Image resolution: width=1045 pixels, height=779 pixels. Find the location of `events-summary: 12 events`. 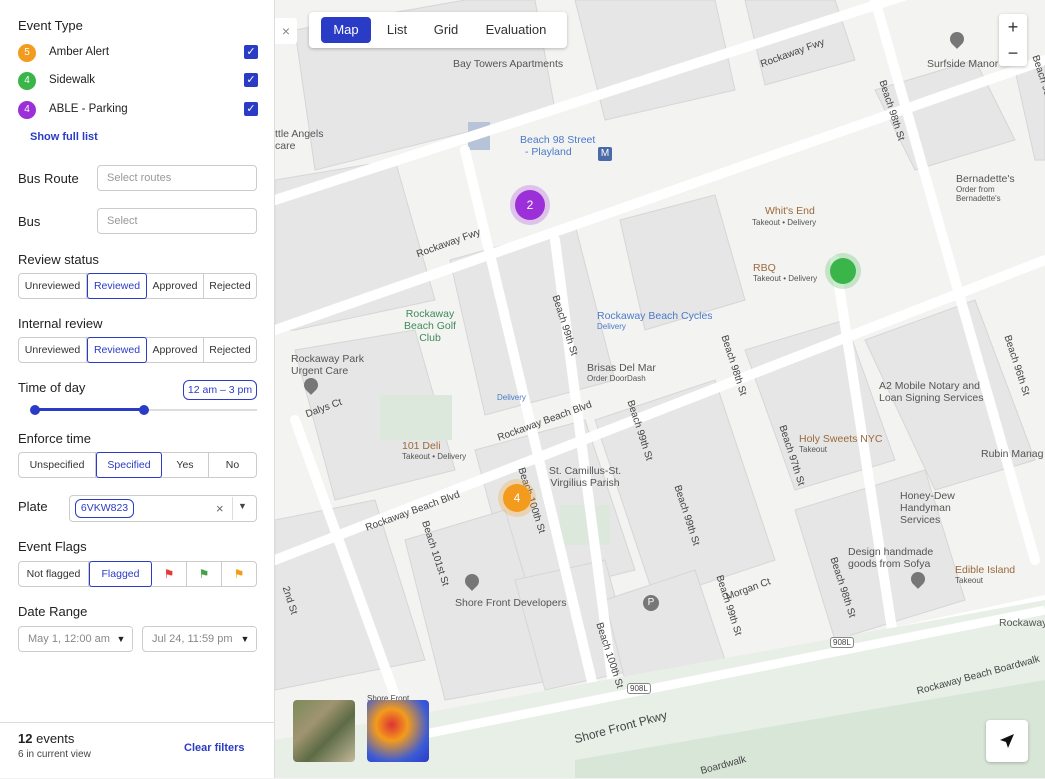

events-summary: 12 events is located at coordinates (46, 738).